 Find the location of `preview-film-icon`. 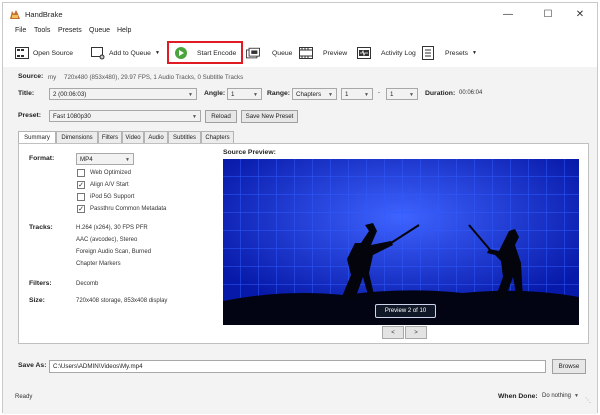

preview-film-icon is located at coordinates (306, 53).